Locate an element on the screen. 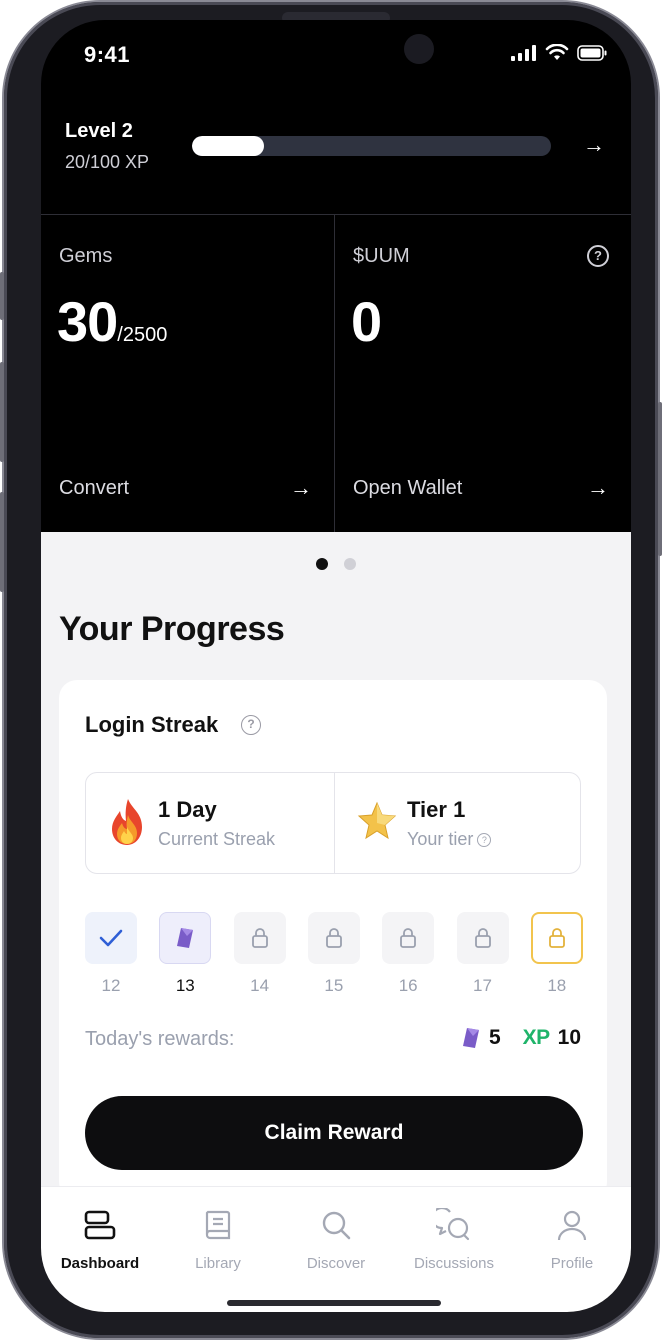 The height and width of the screenshot is (1342, 662). status-time: 9:41 is located at coordinates (107, 54).